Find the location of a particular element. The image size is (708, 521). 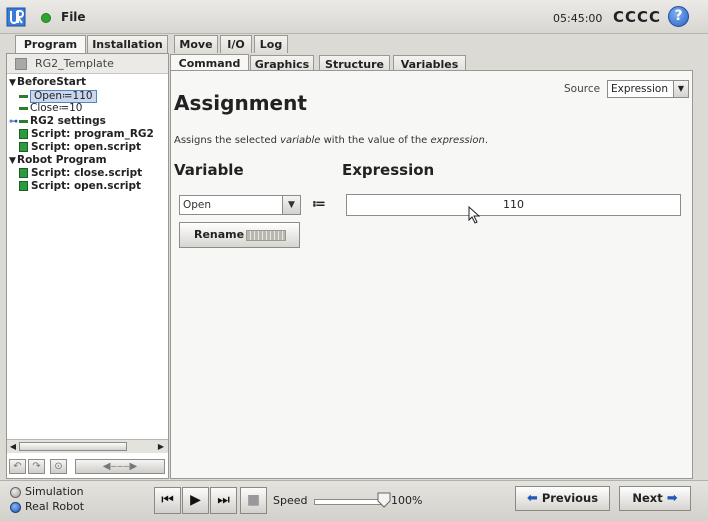

assign-operator: ≔ is located at coordinates (319, 204).